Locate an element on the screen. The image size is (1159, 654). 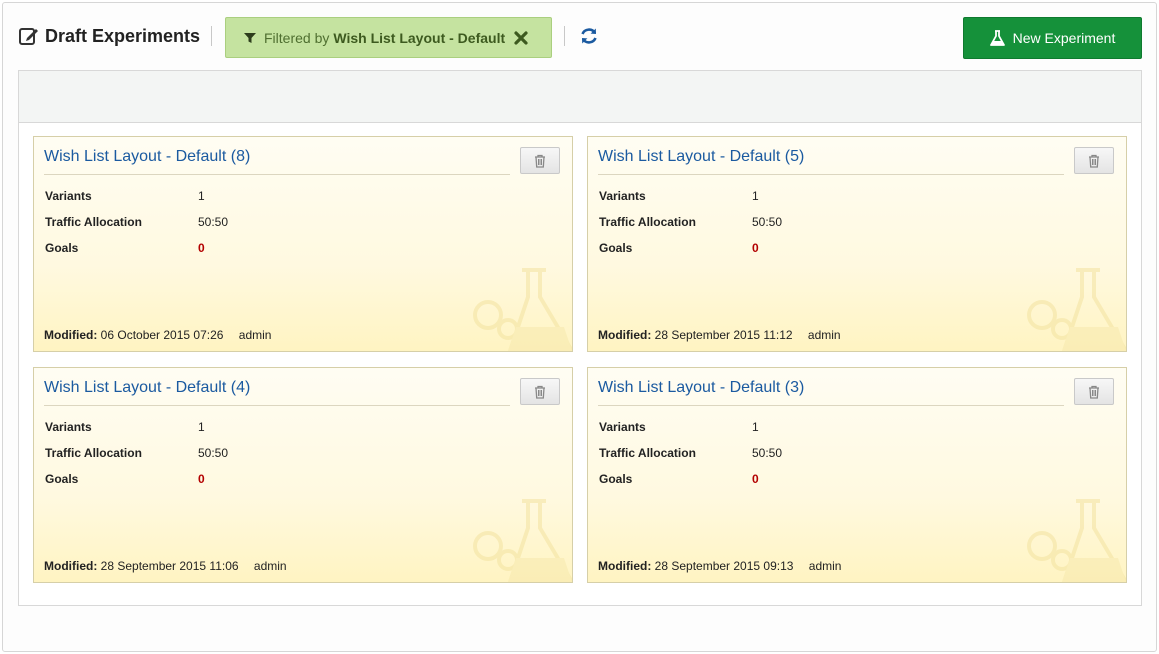
filter-prefix: Filtered by is located at coordinates (297, 37).